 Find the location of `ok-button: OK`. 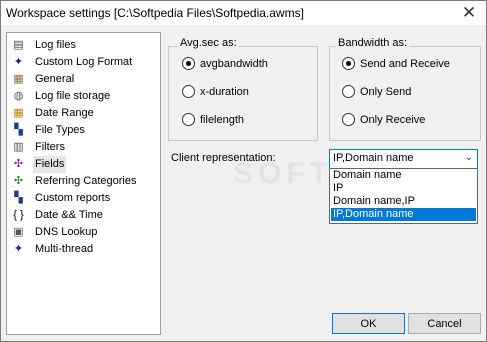

ok-button: OK is located at coordinates (368, 323).